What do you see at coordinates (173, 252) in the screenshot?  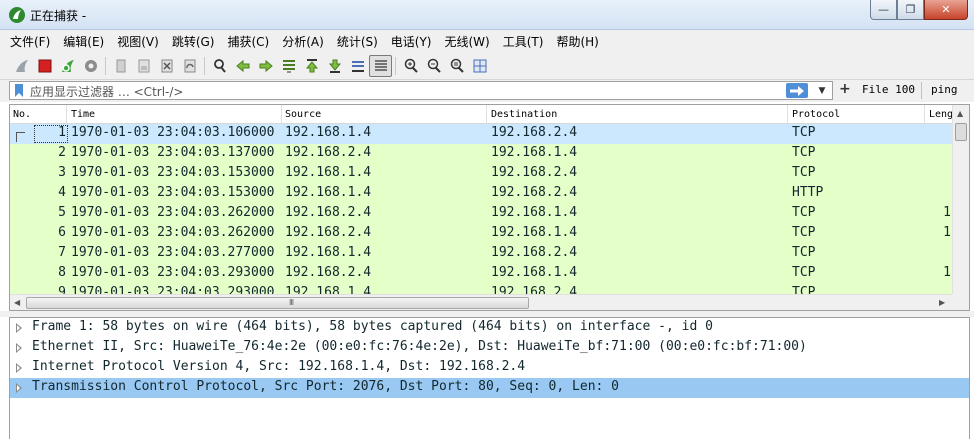 I see `packet-time: 1970-01-03 23:04:03.277000` at bounding box center [173, 252].